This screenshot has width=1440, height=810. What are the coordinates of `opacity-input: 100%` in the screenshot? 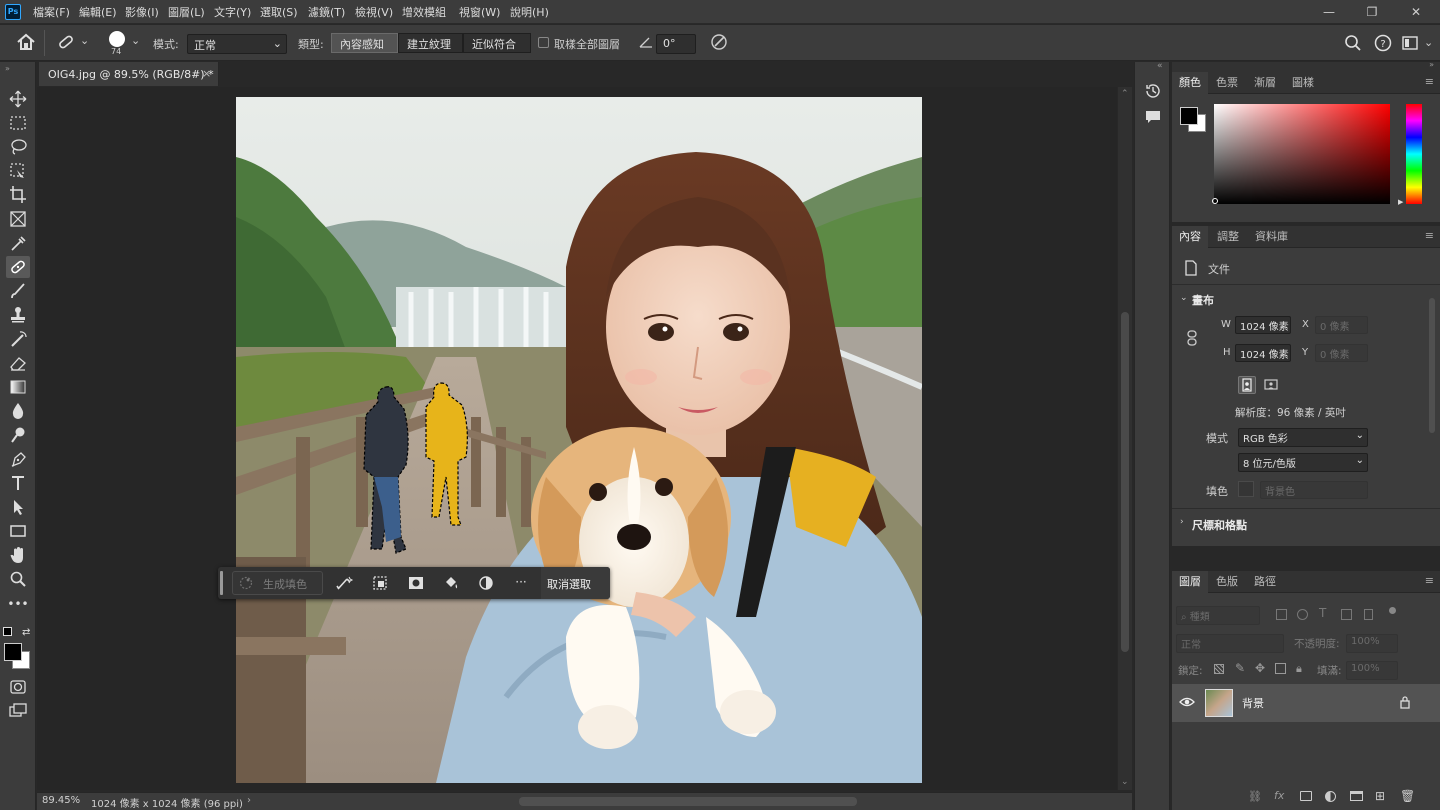 It's located at (1372, 643).